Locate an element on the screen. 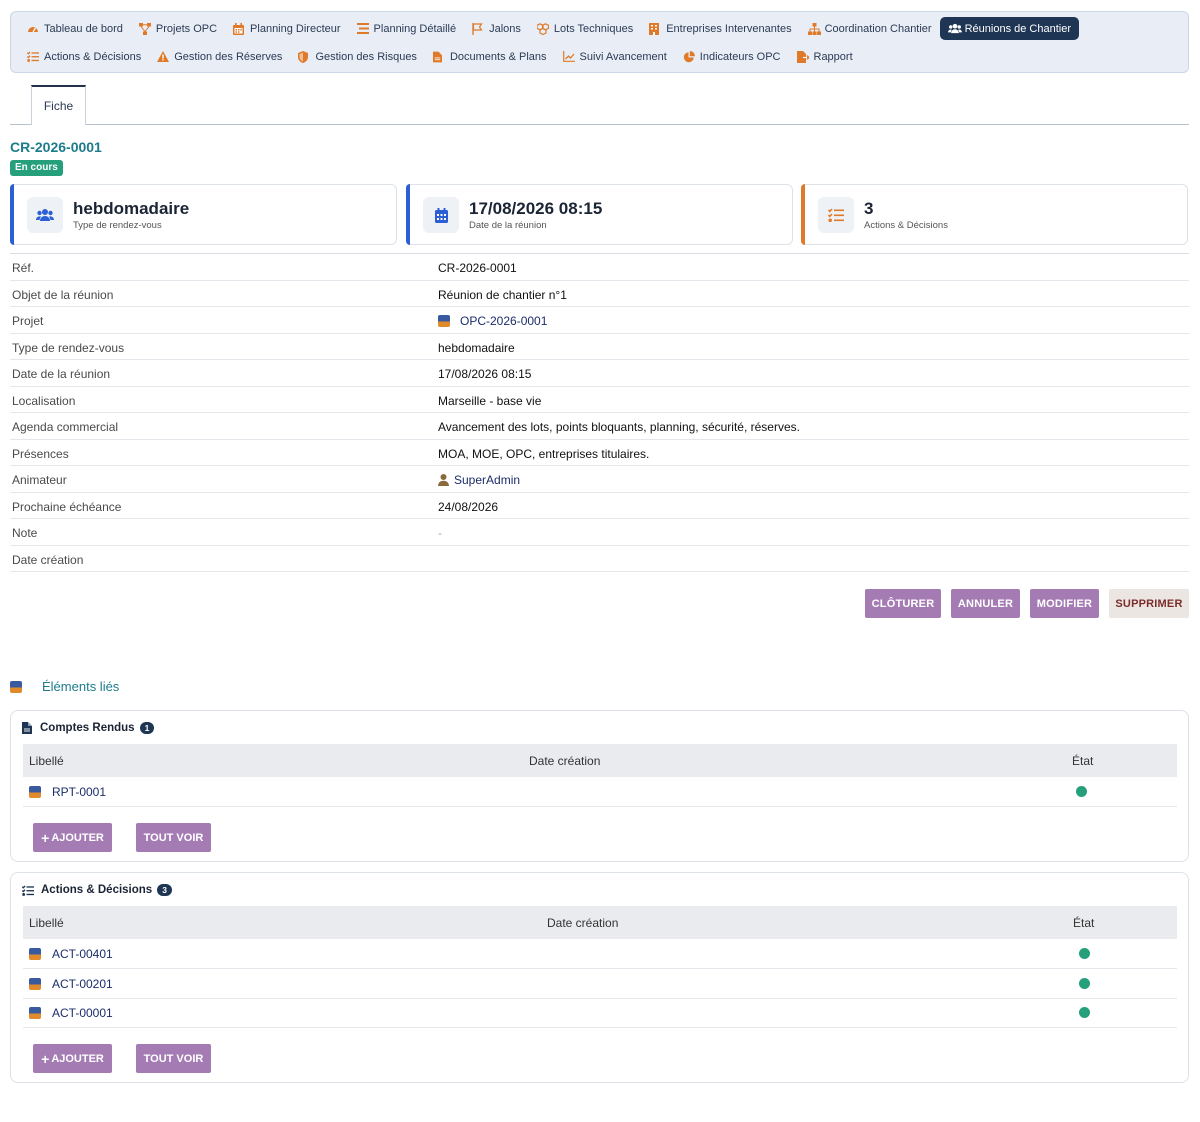 The height and width of the screenshot is (1122, 1200). nav-item-planning-detaille: Planning Détaillé is located at coordinates (407, 28).